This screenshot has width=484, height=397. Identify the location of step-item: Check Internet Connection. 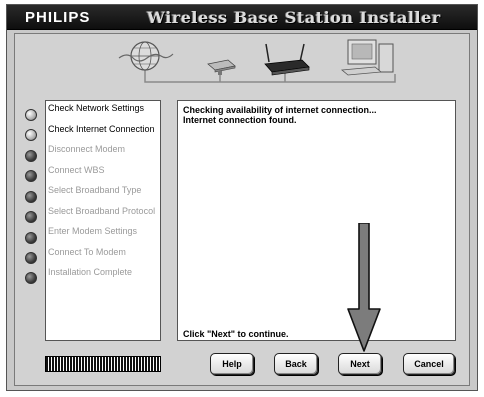
(101, 129).